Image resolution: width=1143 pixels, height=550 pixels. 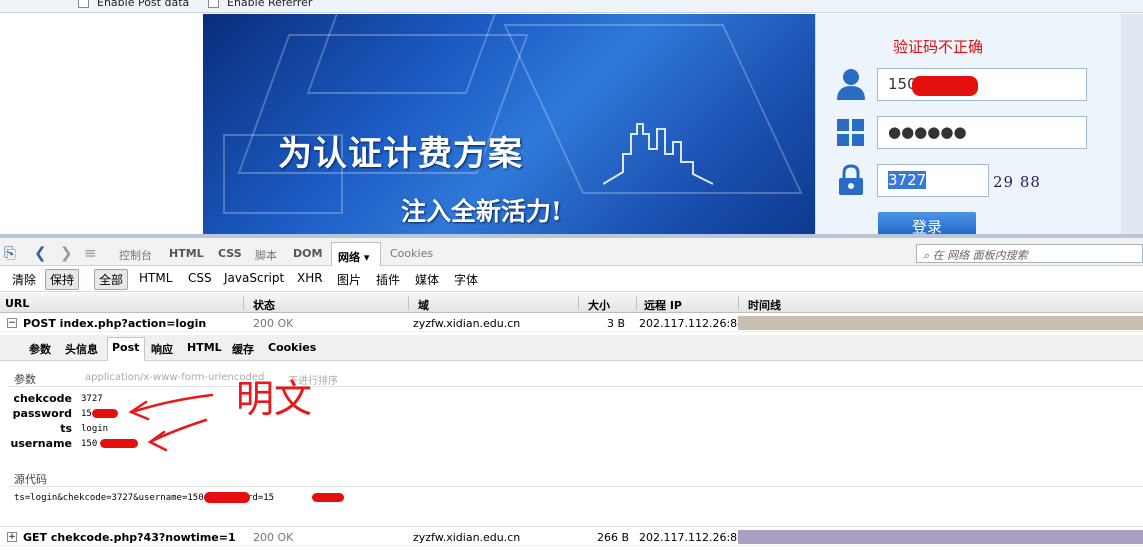 I want to click on login-error-message: 验证码不正确, so click(x=938, y=47).